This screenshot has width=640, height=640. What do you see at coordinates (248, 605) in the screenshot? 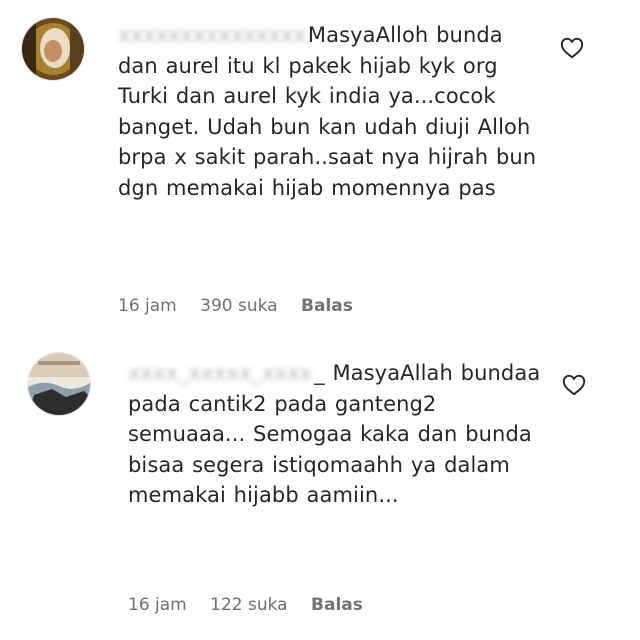
I see `comment-likes-count: 122 suka` at bounding box center [248, 605].